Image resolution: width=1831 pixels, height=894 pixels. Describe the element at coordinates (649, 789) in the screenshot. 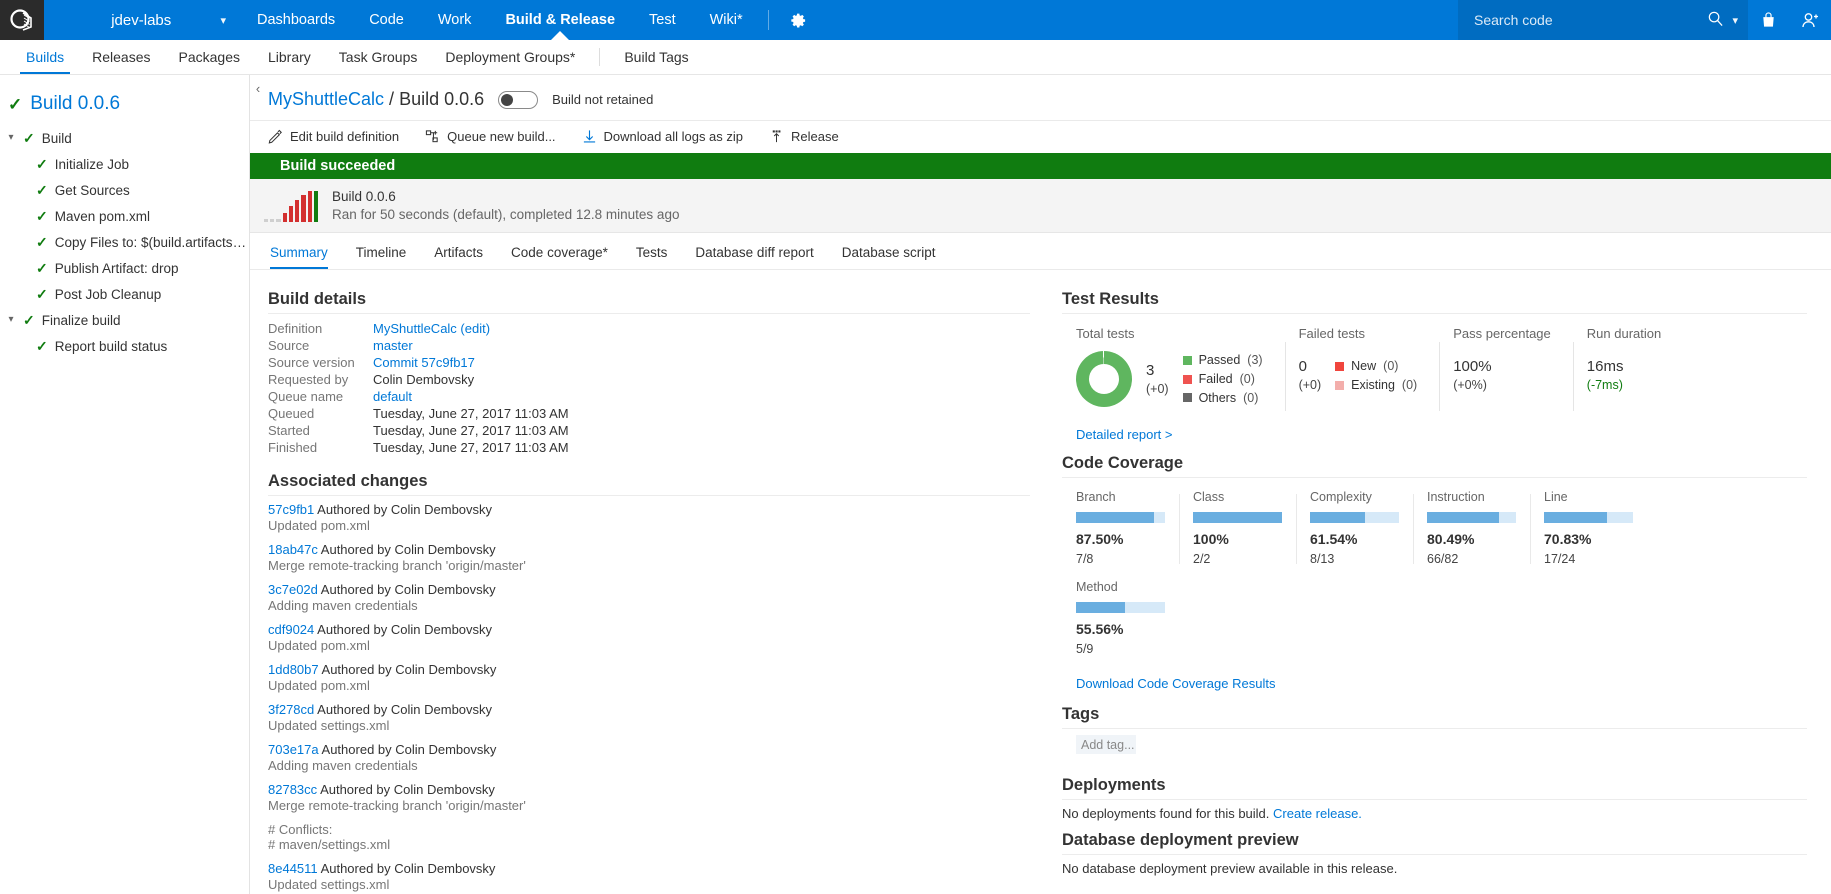

I see `change-line: 82783cc Authored by Colin Dembovsky` at that location.